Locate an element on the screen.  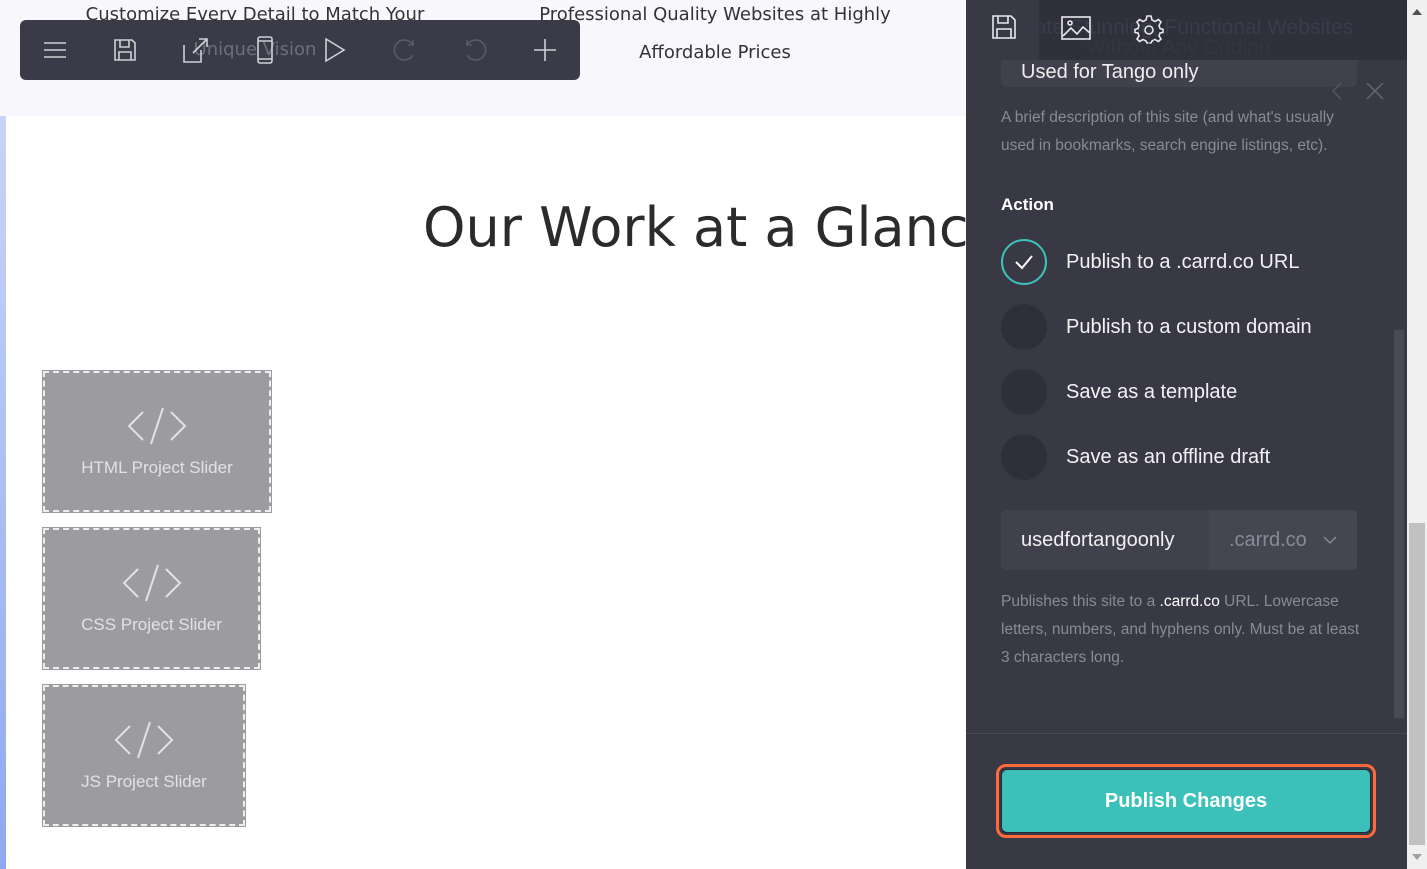
undo-button is located at coordinates (475, 50).